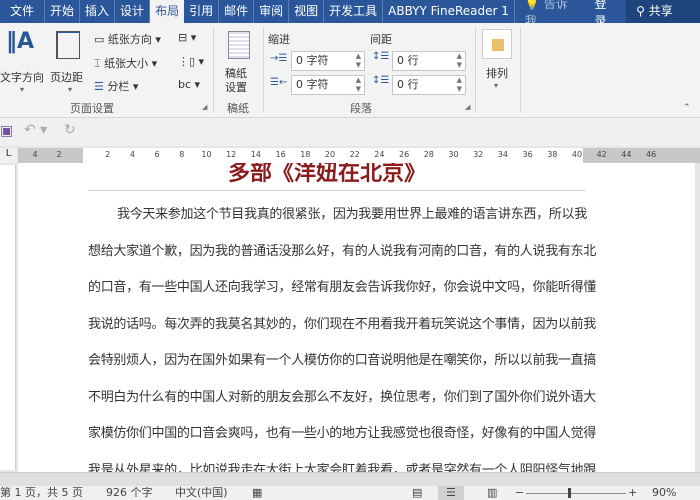 The width and height of the screenshot is (700, 500). What do you see at coordinates (664, 493) in the screenshot?
I see `zoom-level: 90%` at bounding box center [664, 493].